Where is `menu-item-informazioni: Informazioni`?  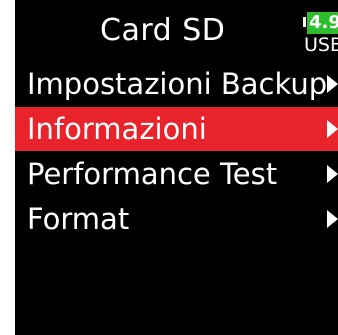 menu-item-informazioni: Informazioni is located at coordinates (176, 129).